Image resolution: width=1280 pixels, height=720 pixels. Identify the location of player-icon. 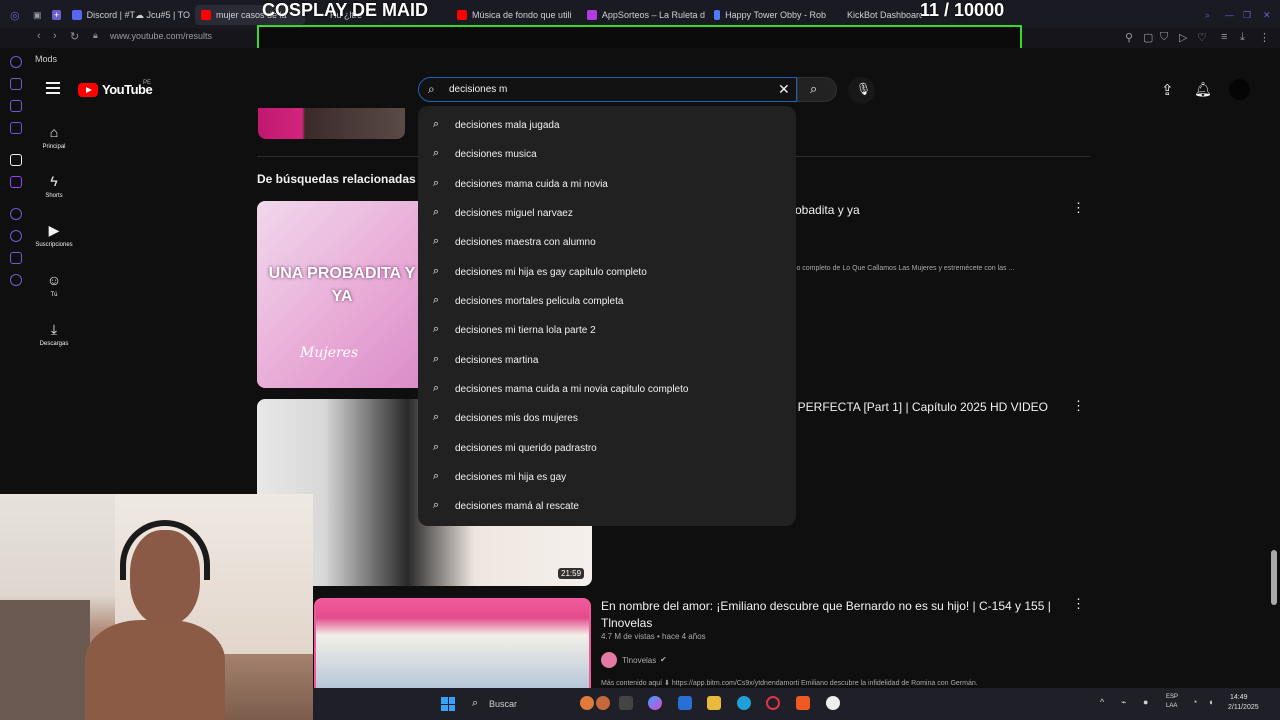
(16, 214).